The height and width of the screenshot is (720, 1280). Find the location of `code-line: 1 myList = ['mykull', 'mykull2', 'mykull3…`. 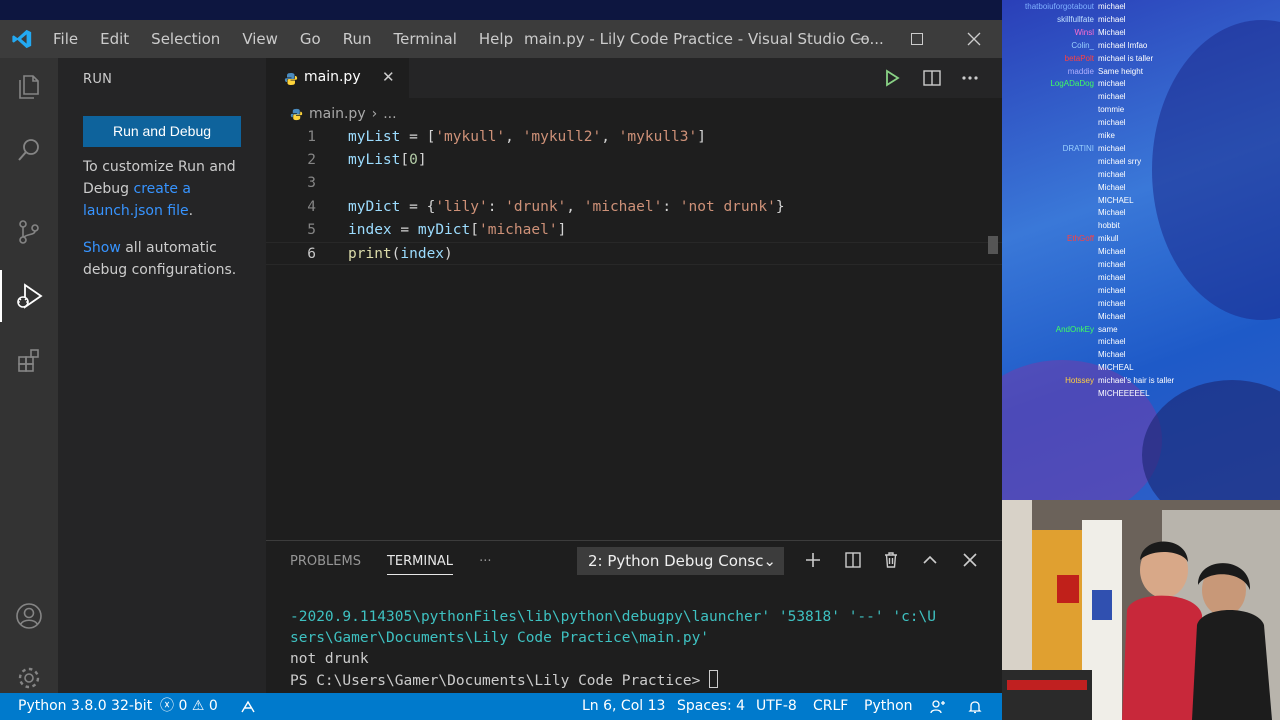

code-line: 1 myList = ['mykull', 'mykull2', 'mykull3… is located at coordinates (634, 137).